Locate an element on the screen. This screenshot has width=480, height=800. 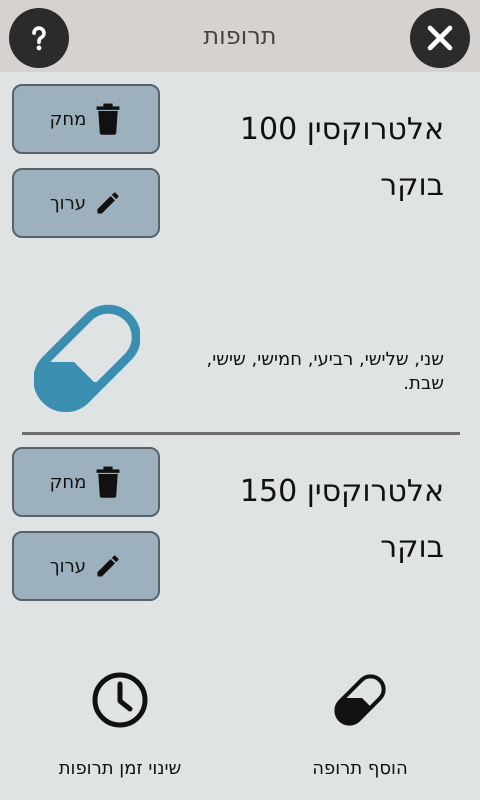
change-time-button: שינוי זמן תרופות is located at coordinates (120, 724).